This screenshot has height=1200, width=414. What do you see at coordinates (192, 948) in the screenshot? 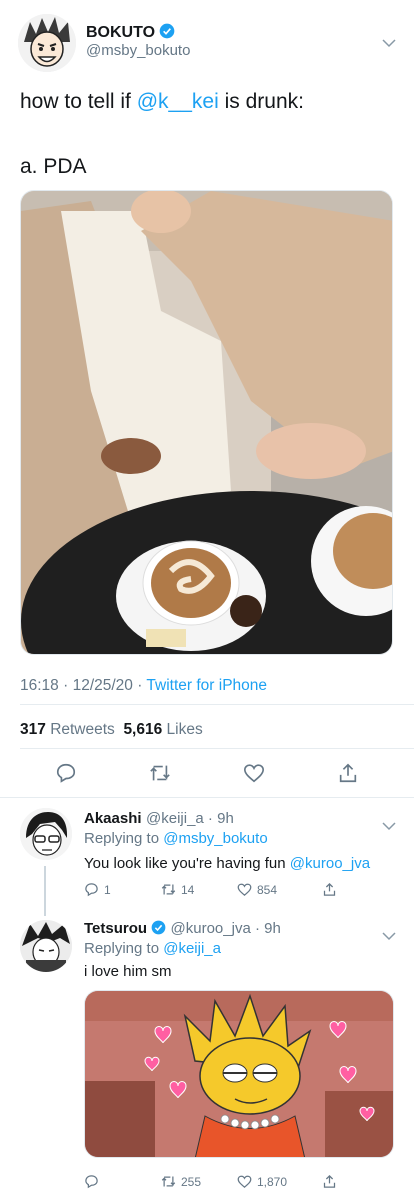
I see `replying-to-mention: @keiji_a` at bounding box center [192, 948].